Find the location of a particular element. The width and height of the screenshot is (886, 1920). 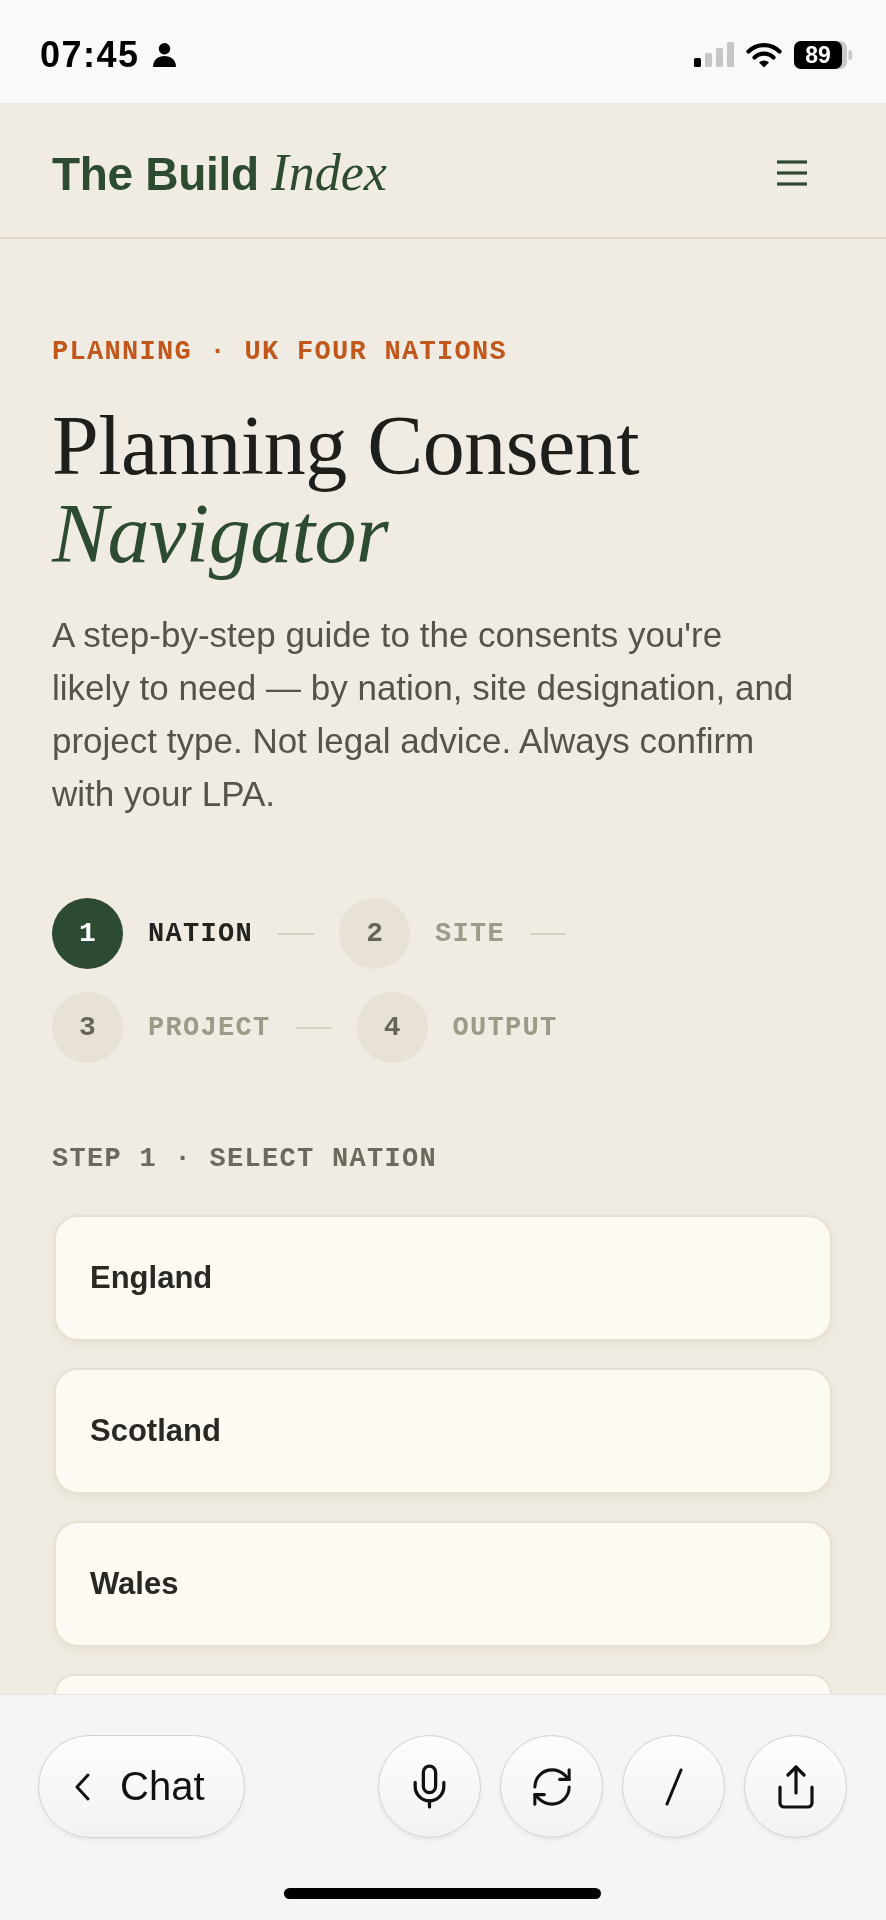

status-time: 07:45 is located at coordinates (90, 54).